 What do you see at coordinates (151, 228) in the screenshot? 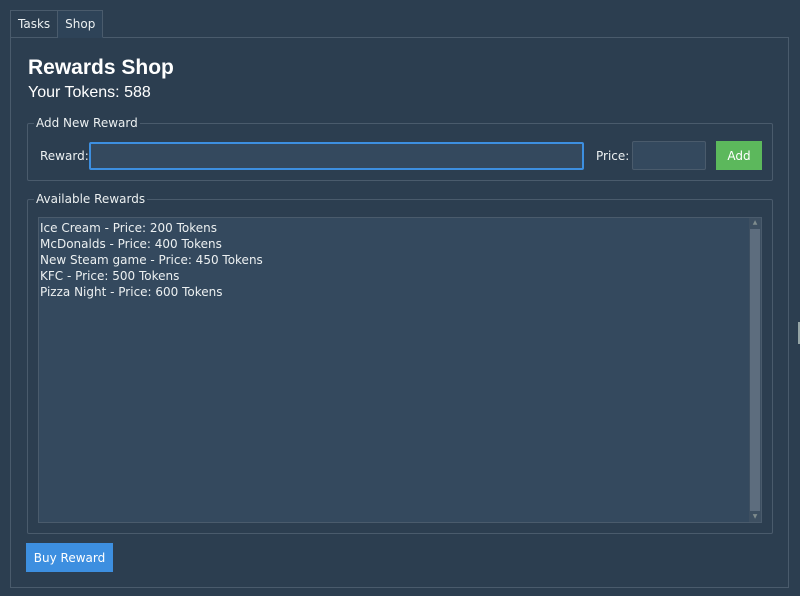
I see `list-item: Ice Cream - Price: 200 Tokens` at bounding box center [151, 228].